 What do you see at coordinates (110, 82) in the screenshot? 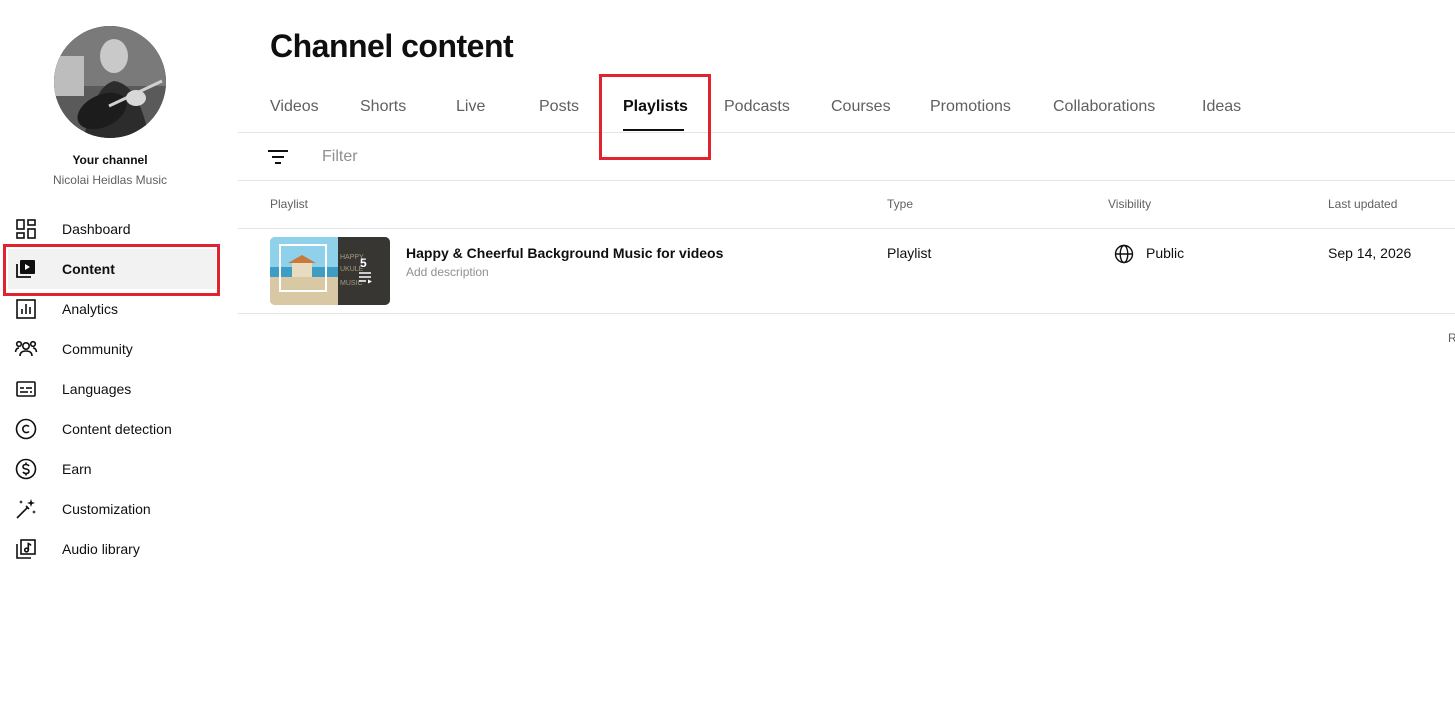
I see `channel-avatar` at bounding box center [110, 82].